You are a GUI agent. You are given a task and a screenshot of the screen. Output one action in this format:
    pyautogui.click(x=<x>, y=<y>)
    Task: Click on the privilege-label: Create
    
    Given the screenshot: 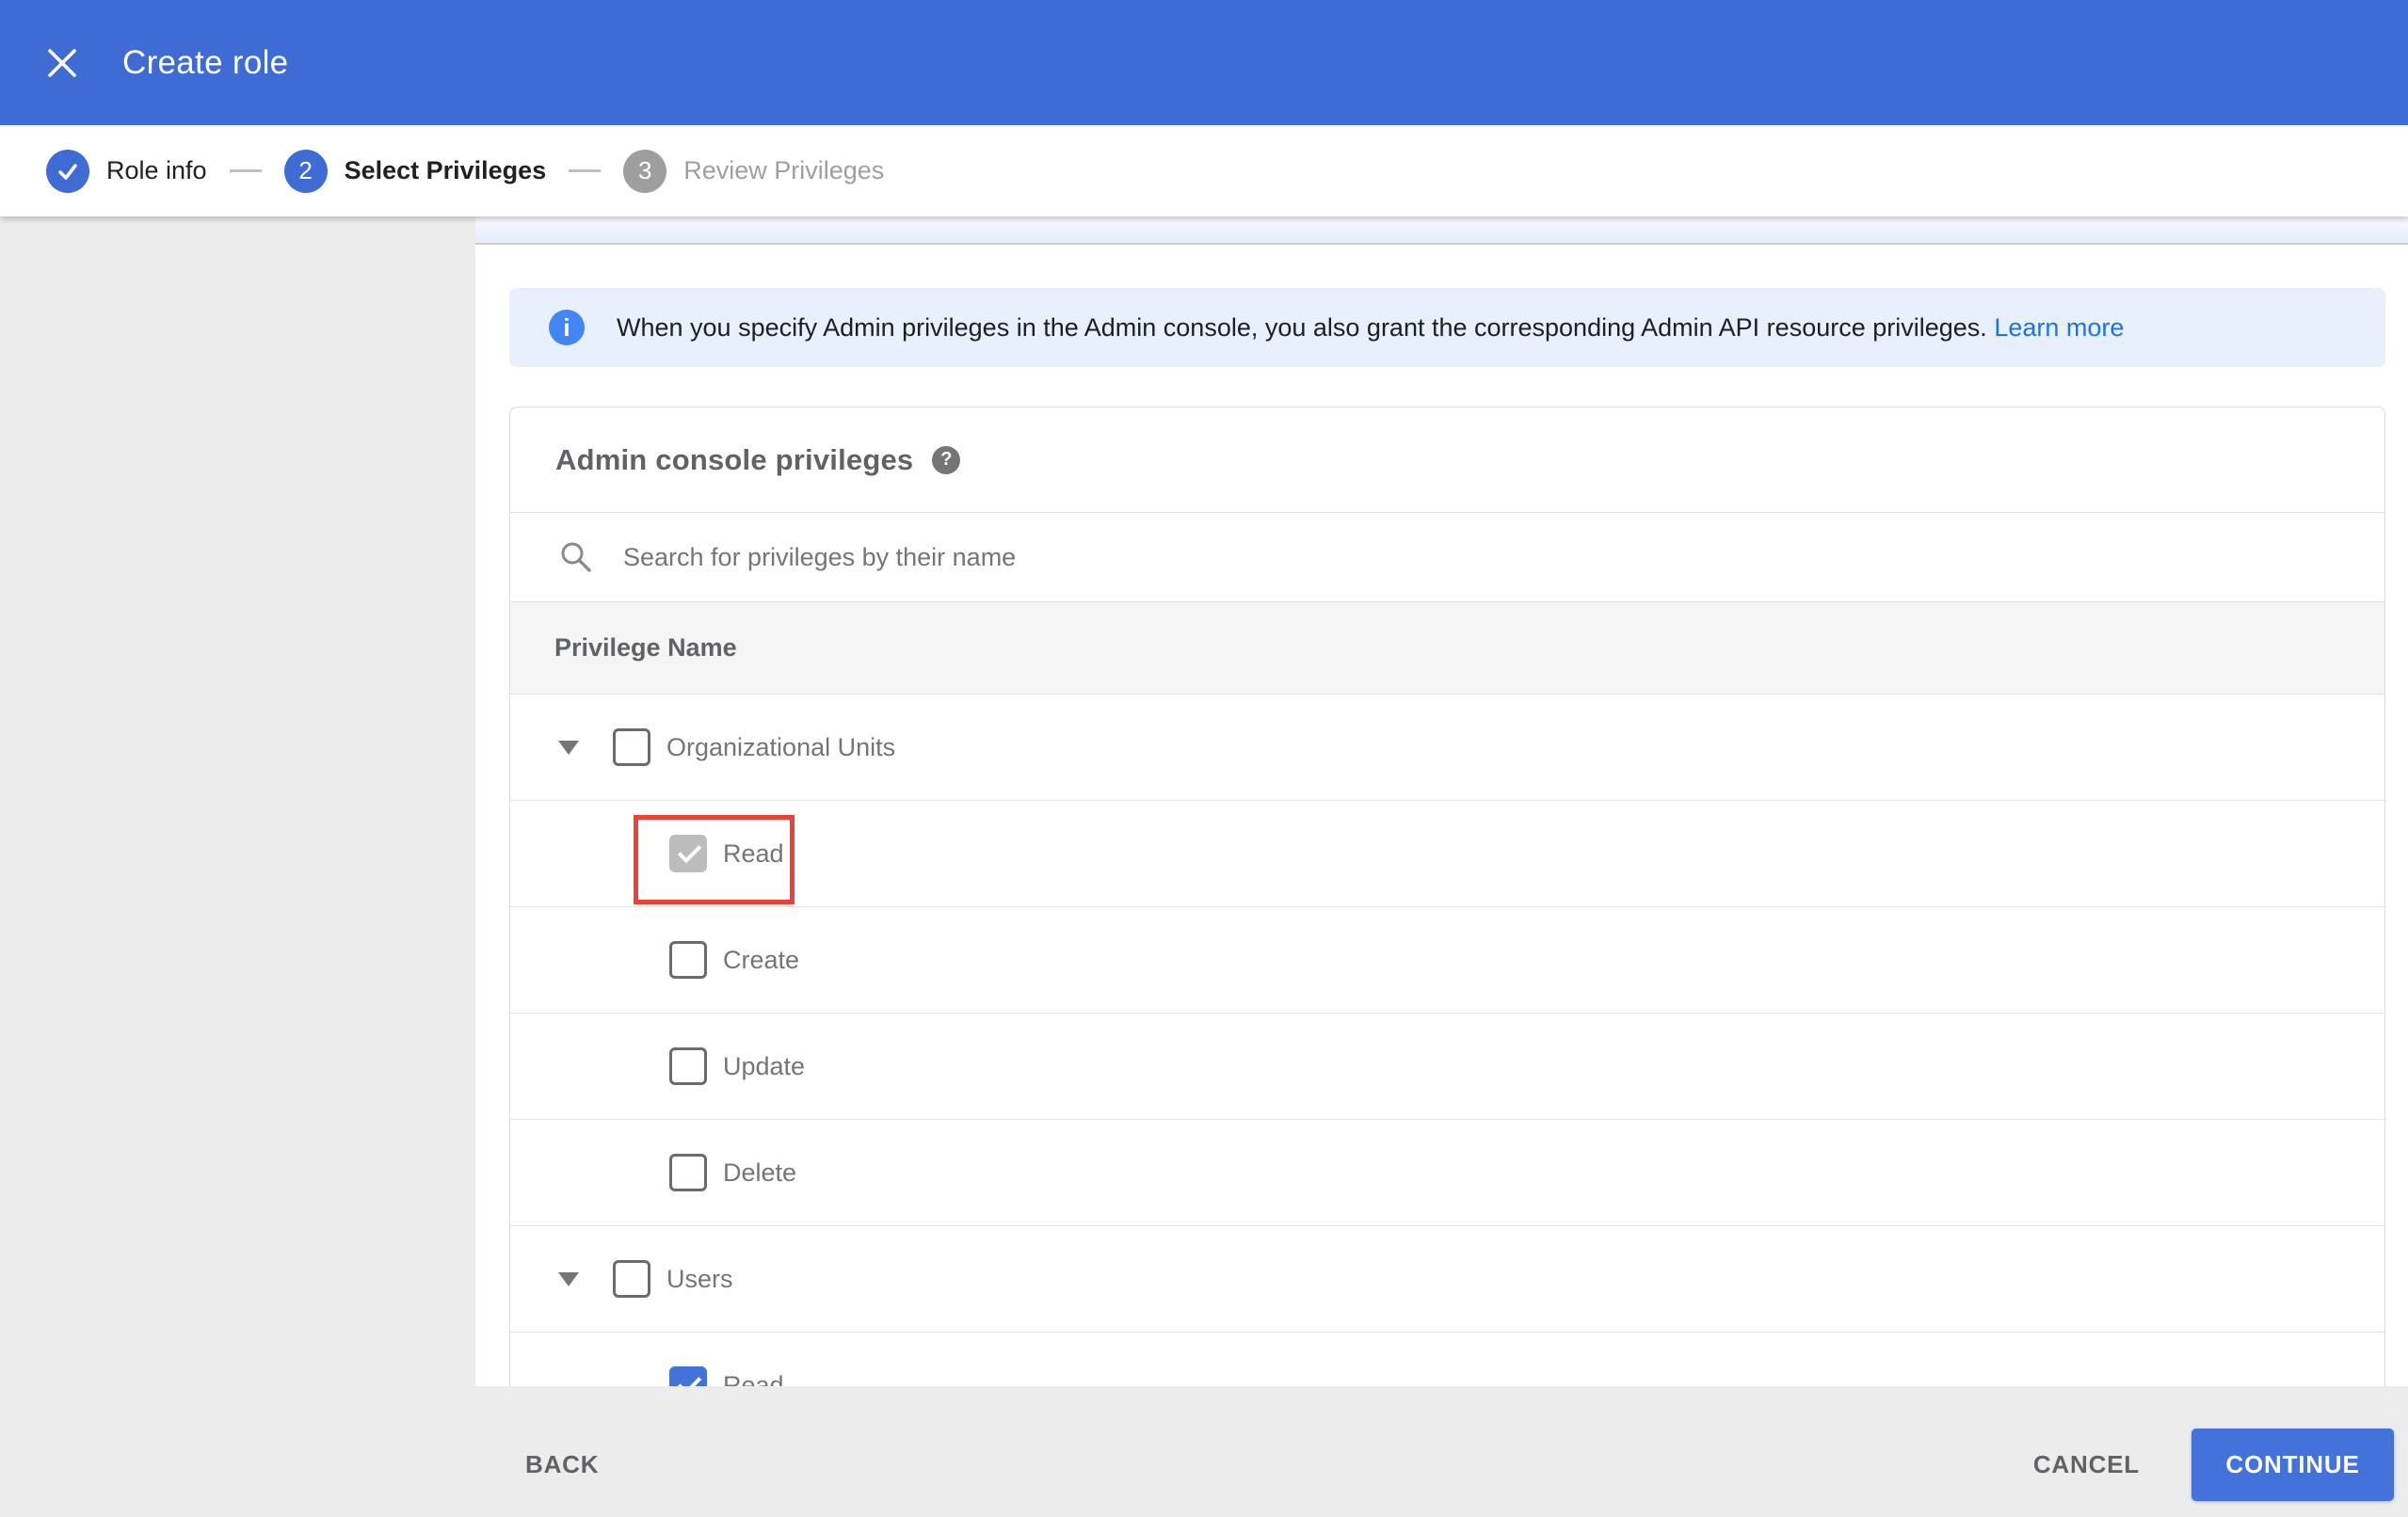 What is the action you would take?
    pyautogui.click(x=762, y=959)
    